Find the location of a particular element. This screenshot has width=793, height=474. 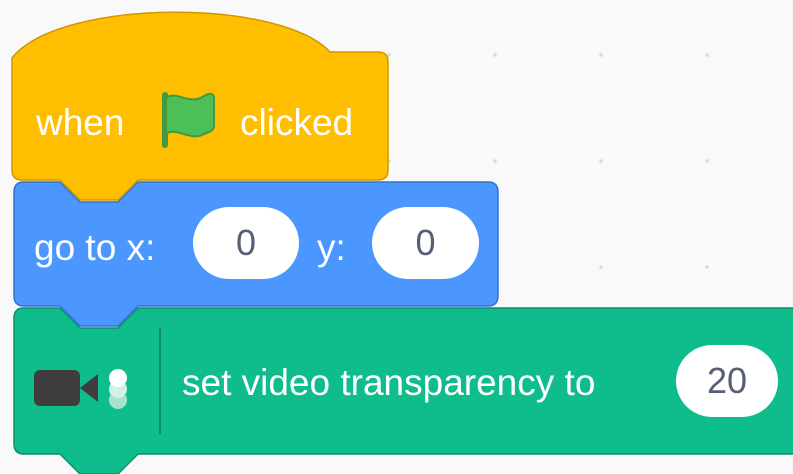

green-flag-icon is located at coordinates (189, 122).